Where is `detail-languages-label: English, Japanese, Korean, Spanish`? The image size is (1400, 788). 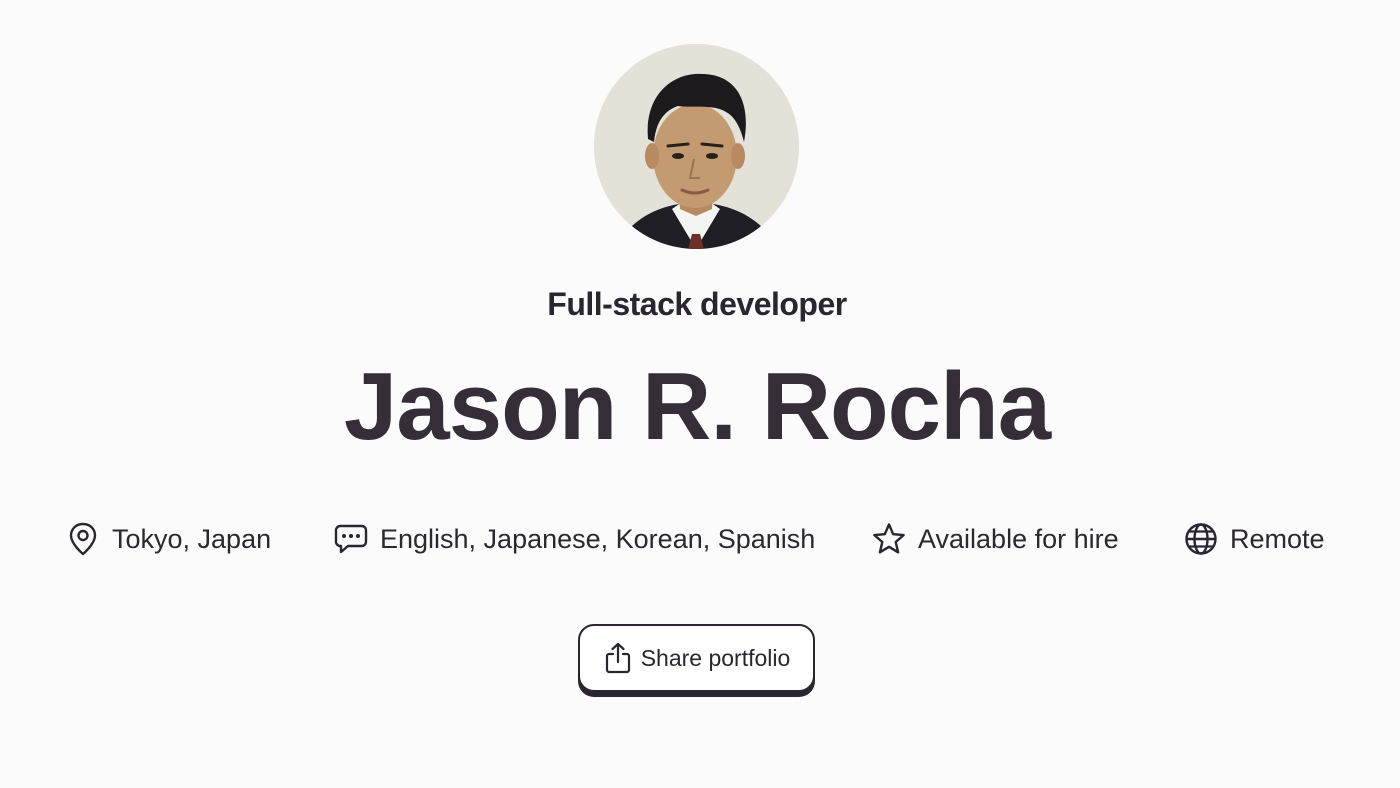 detail-languages-label: English, Japanese, Korean, Spanish is located at coordinates (598, 538).